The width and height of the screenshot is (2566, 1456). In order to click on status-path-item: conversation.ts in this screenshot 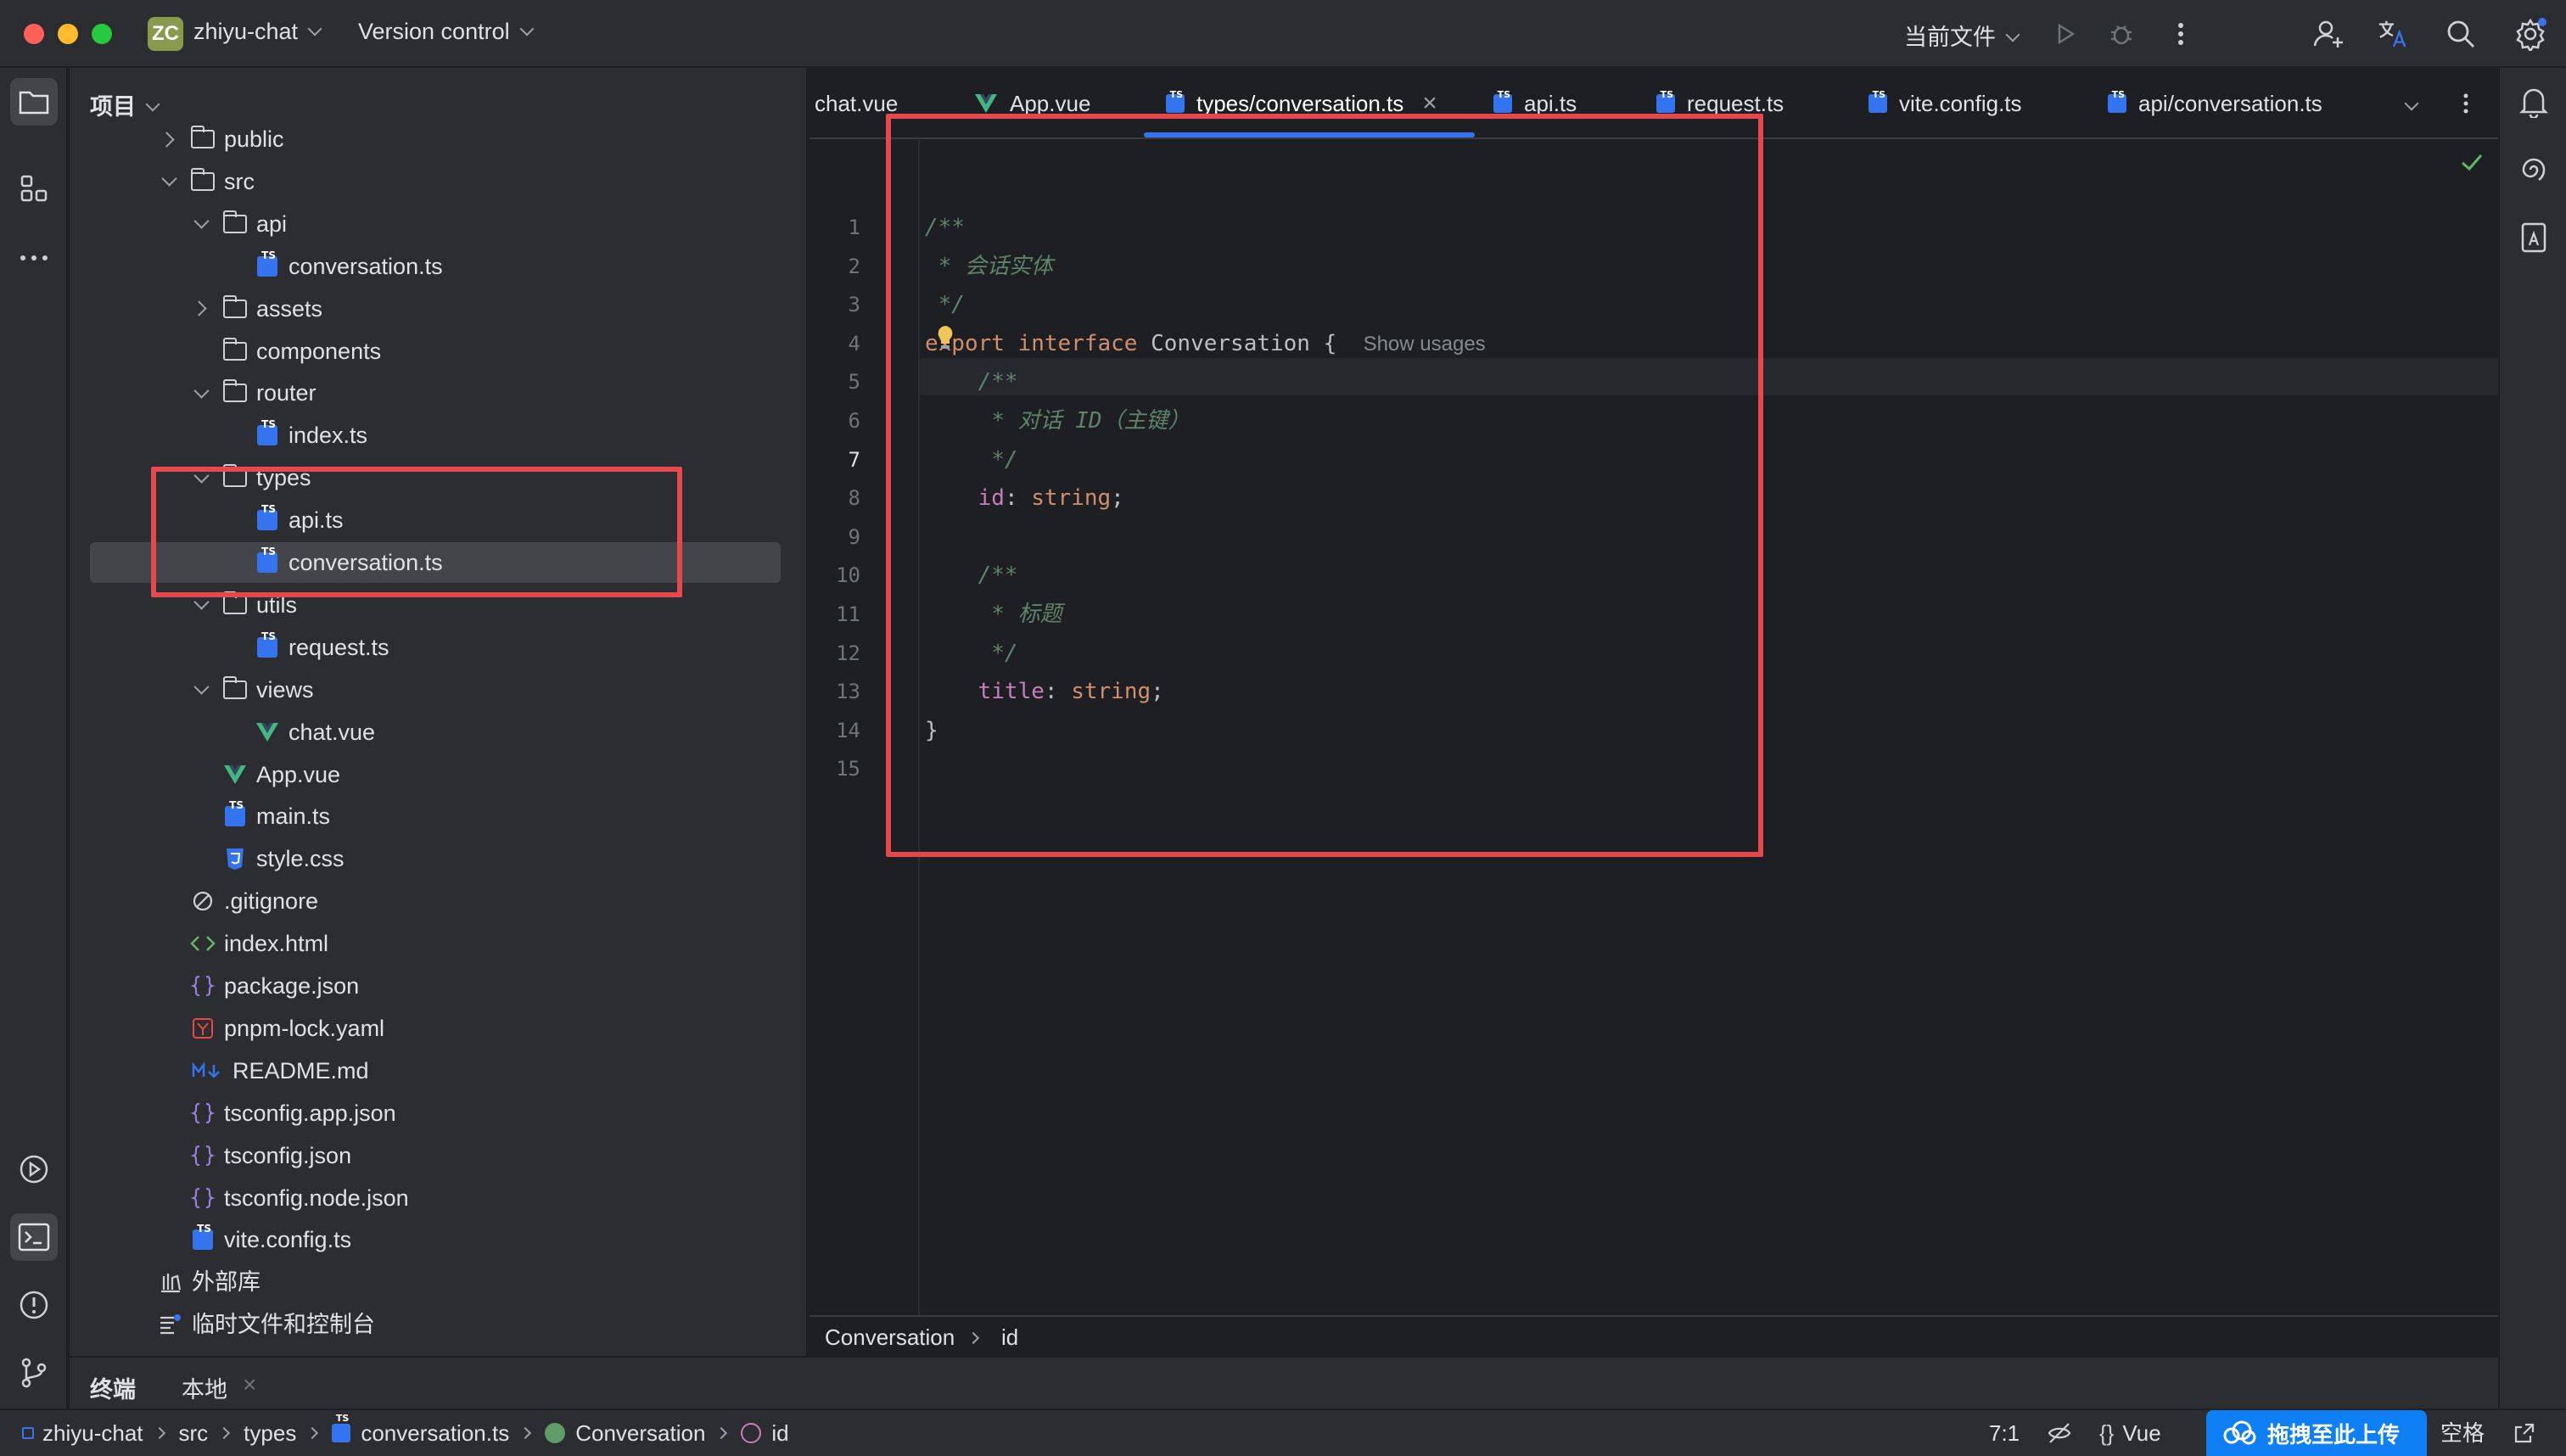, I will do `click(435, 1433)`.